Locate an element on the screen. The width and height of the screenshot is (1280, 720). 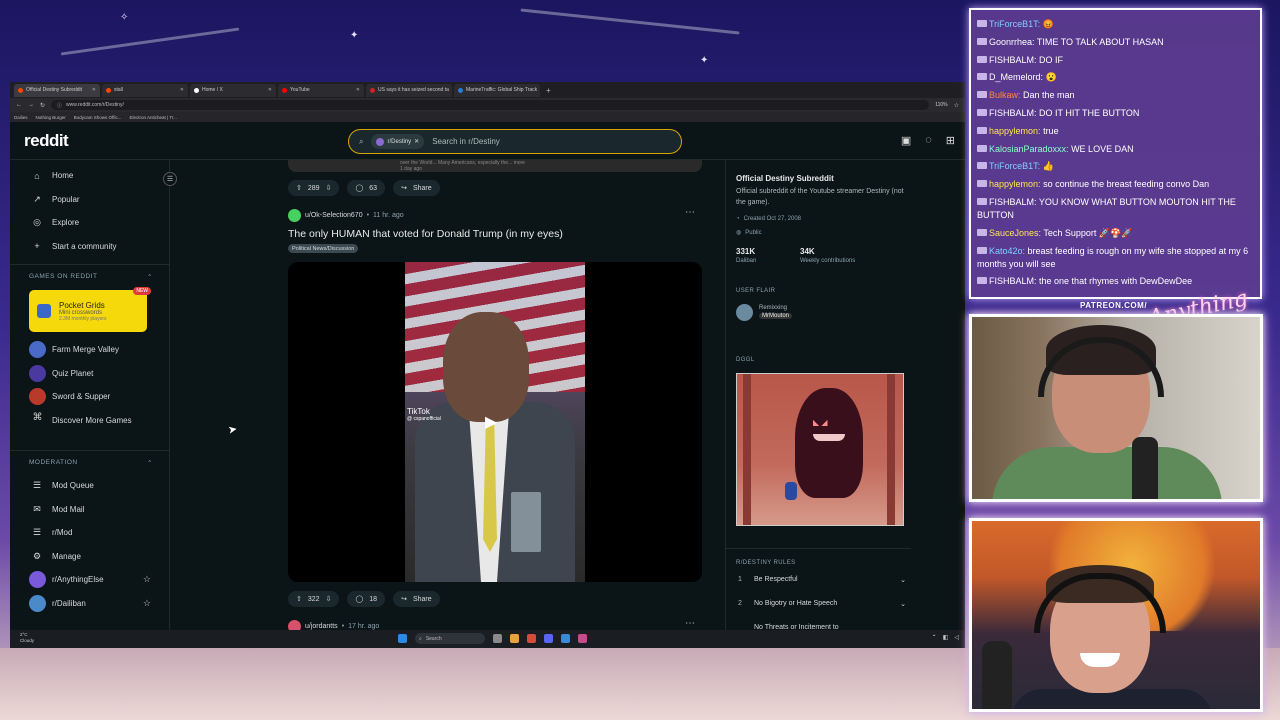
game-item: Quiz Planet is located at coordinates (89, 374).